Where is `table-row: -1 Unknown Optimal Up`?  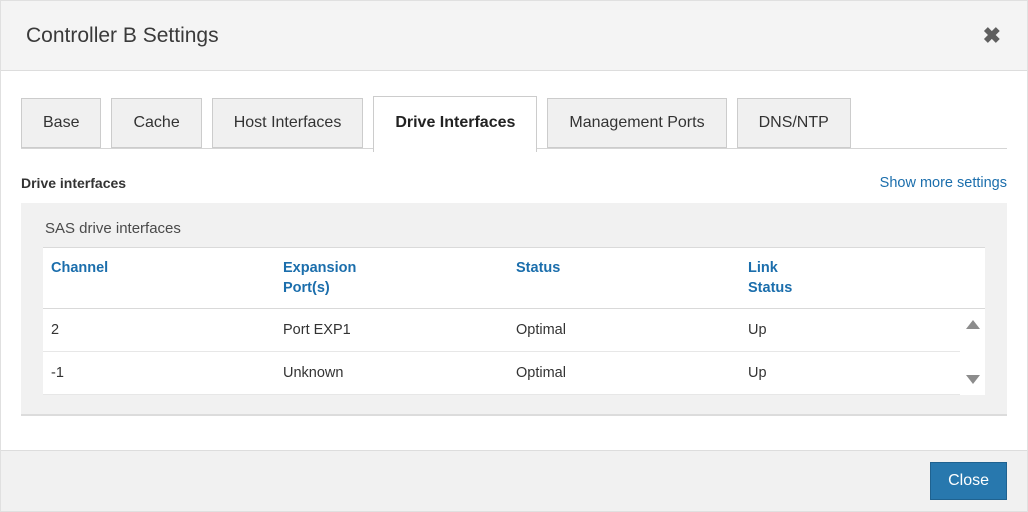
table-row: -1 Unknown Optimal Up is located at coordinates (514, 374).